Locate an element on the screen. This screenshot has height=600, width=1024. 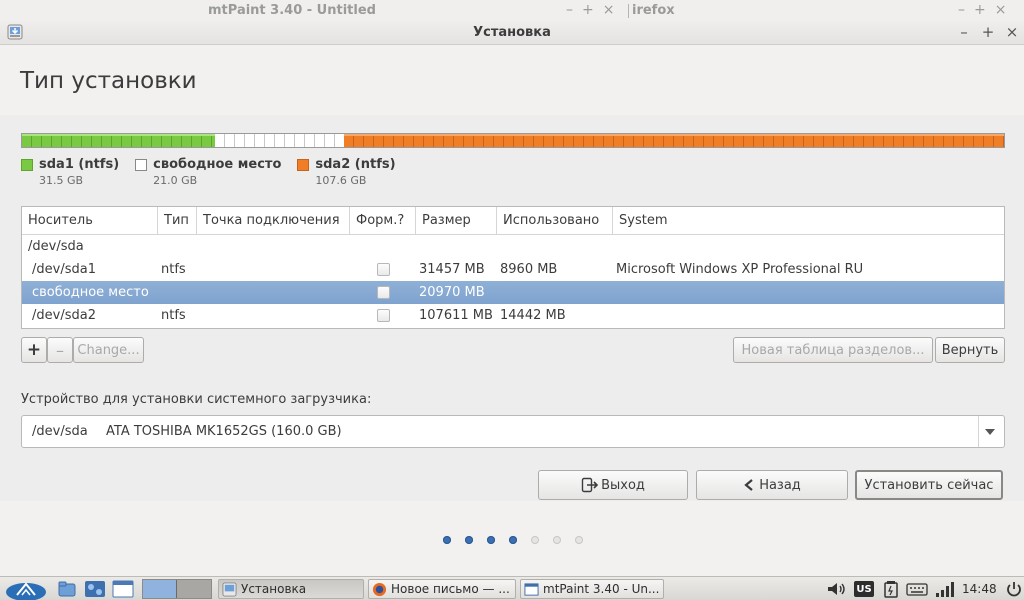
column-header-type: Тип is located at coordinates (177, 220).